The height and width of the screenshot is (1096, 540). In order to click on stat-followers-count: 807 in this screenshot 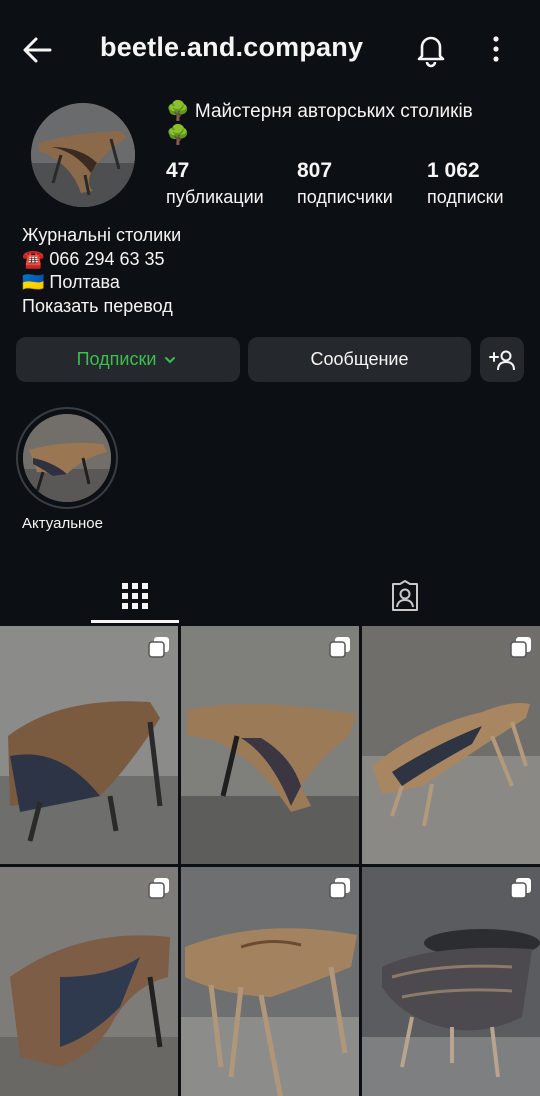, I will do `click(315, 170)`.